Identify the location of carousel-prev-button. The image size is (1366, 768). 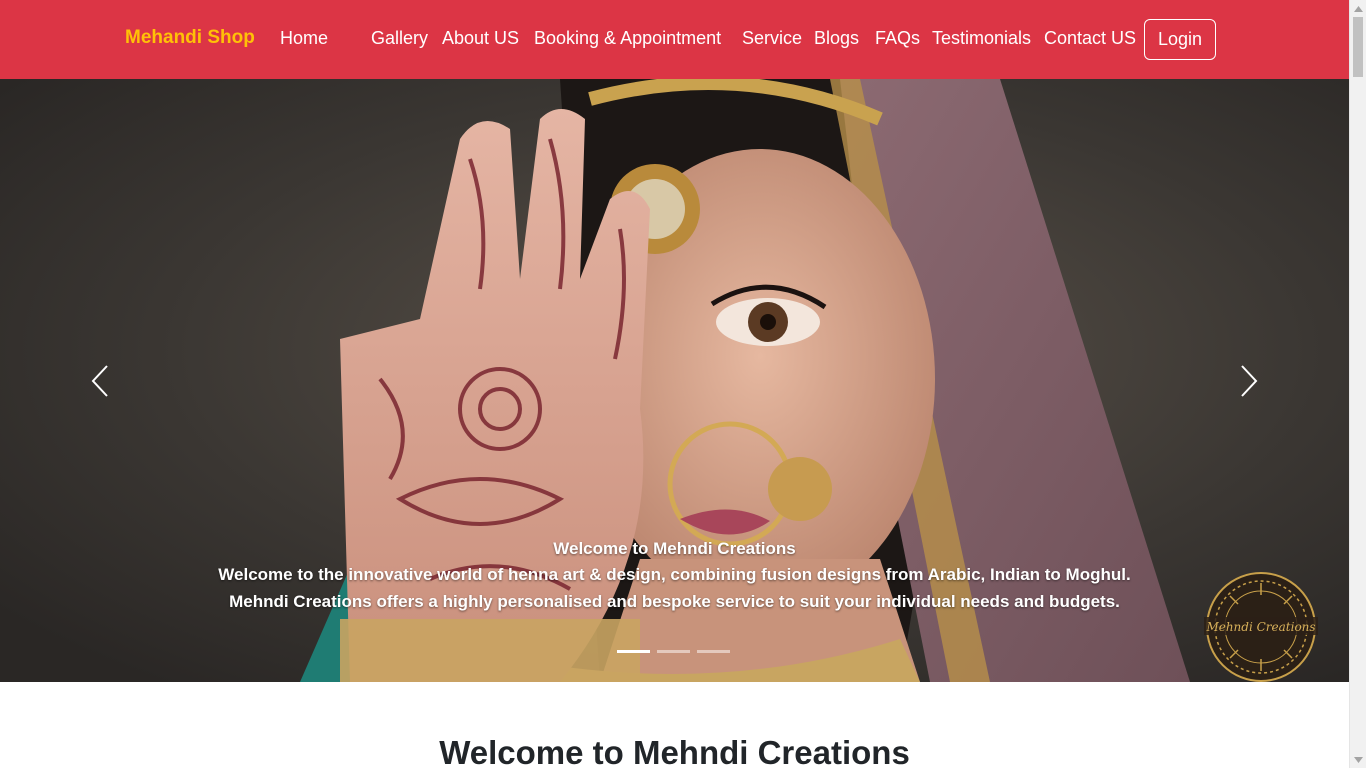
(100, 380).